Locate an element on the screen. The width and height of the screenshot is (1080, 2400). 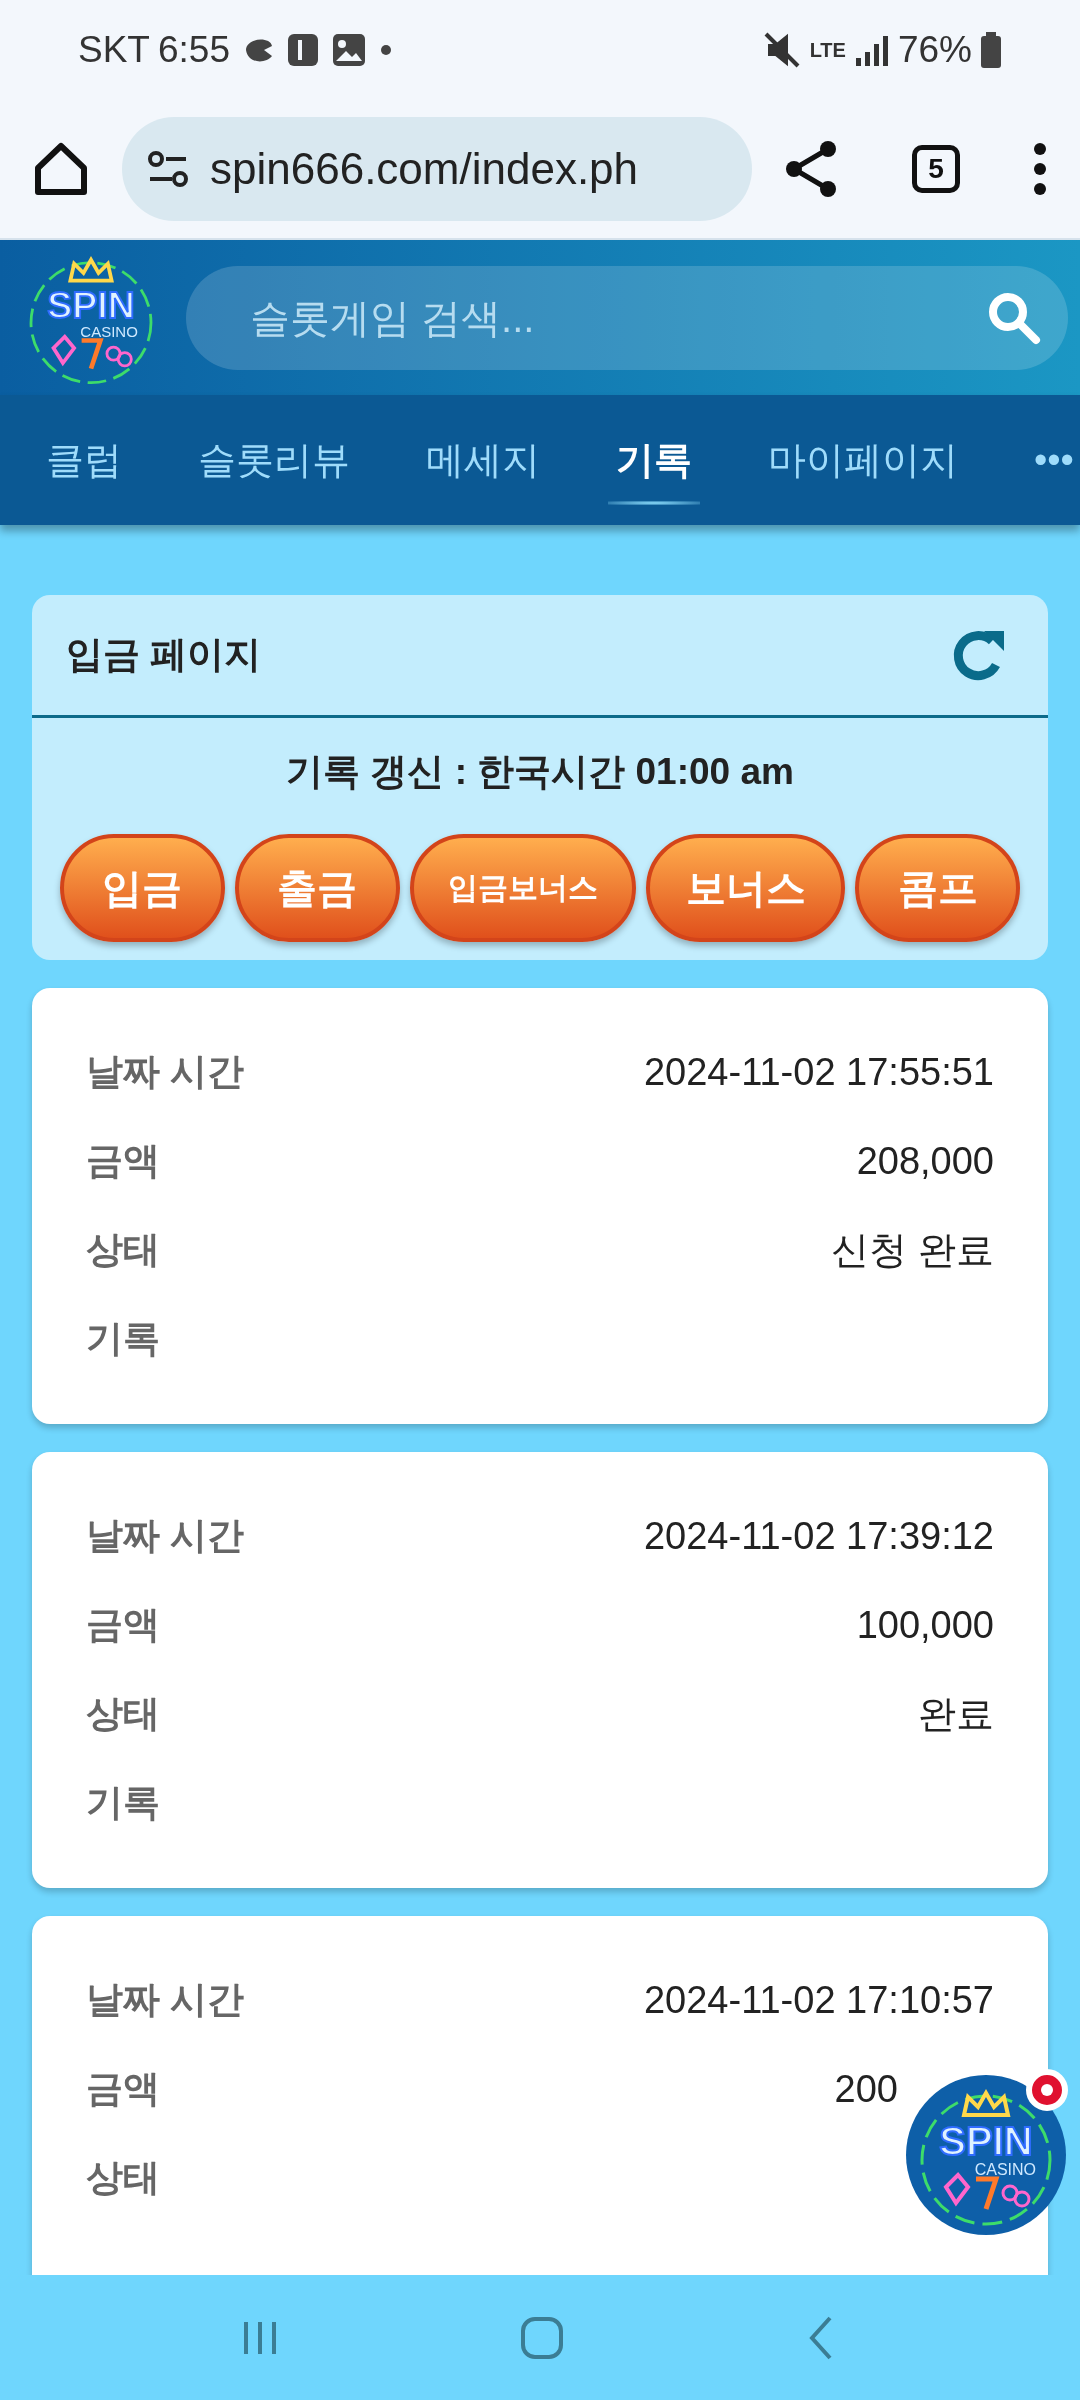
field-value: 신청 완료 is located at coordinates (912, 1250).